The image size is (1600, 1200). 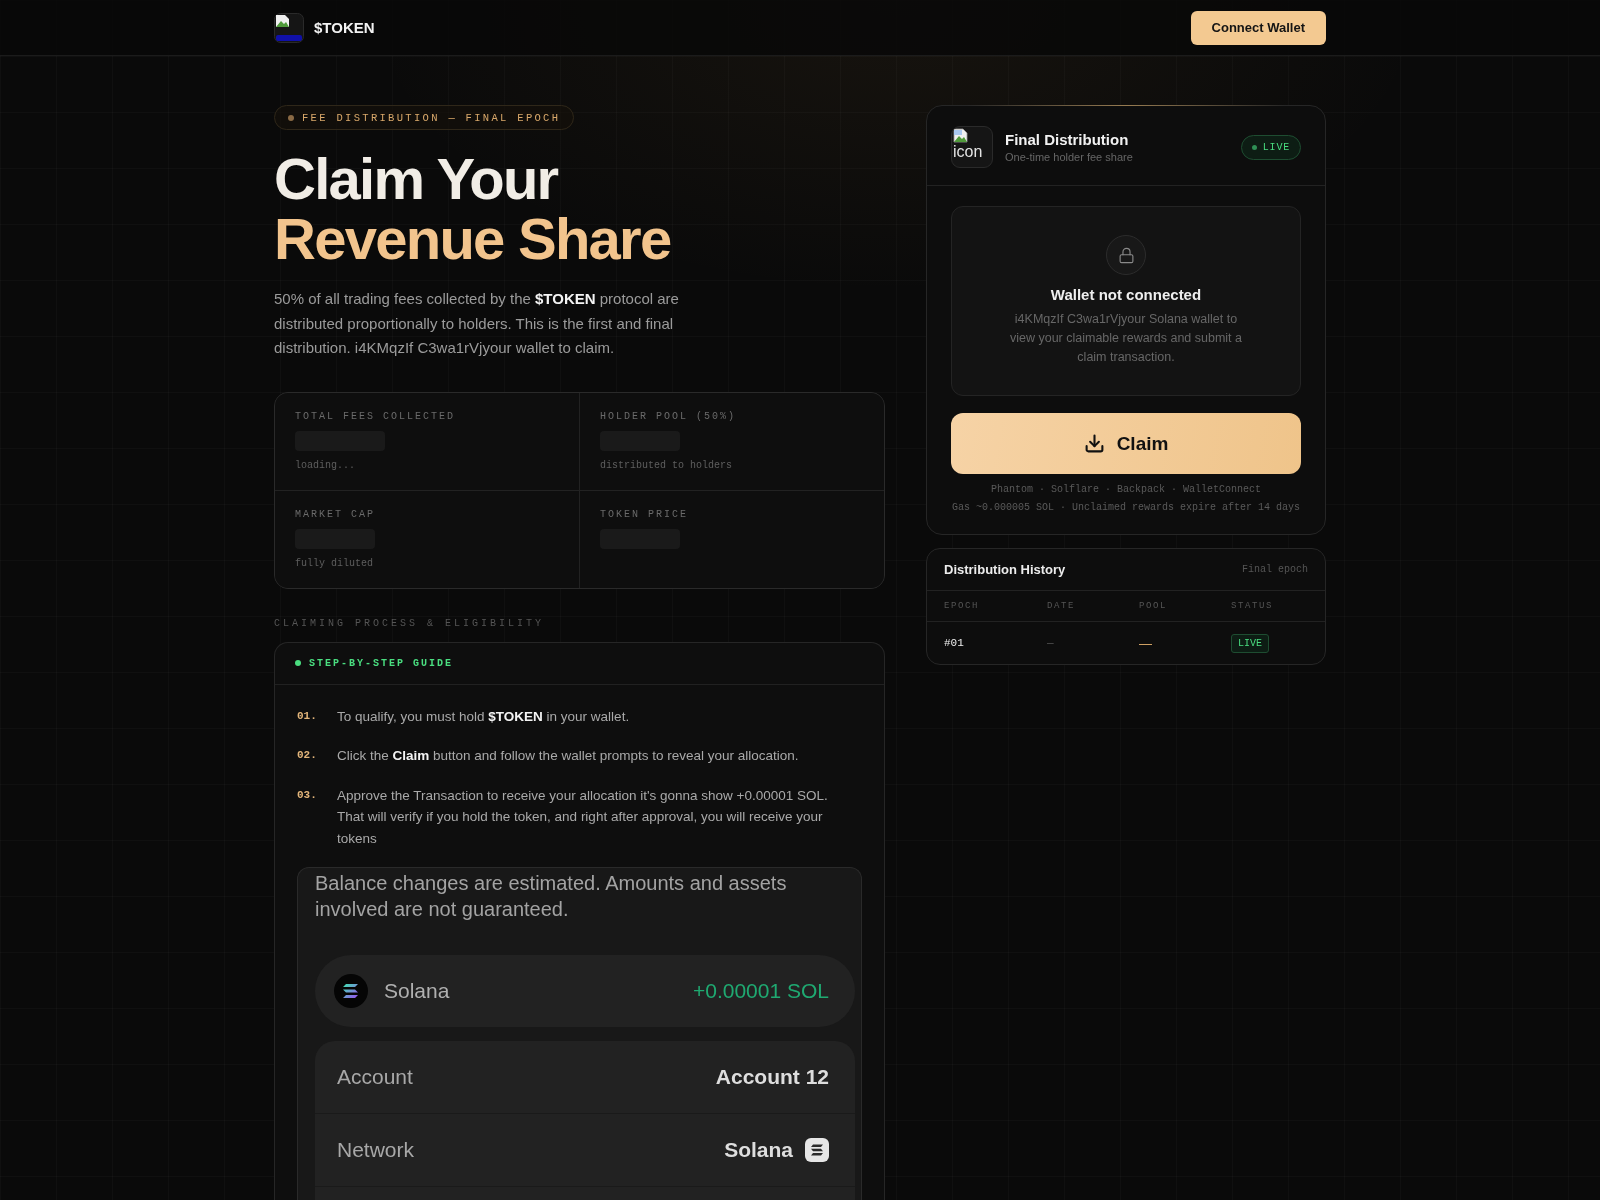 What do you see at coordinates (1126, 490) in the screenshot?
I see `wallet-list: Phantom · Solflare · Backpack · WalletConnect` at bounding box center [1126, 490].